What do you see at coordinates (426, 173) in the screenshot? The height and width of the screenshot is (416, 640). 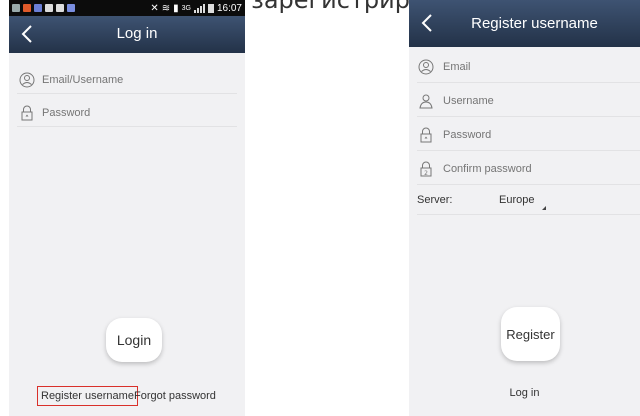 I see `svg-text: 2` at bounding box center [426, 173].